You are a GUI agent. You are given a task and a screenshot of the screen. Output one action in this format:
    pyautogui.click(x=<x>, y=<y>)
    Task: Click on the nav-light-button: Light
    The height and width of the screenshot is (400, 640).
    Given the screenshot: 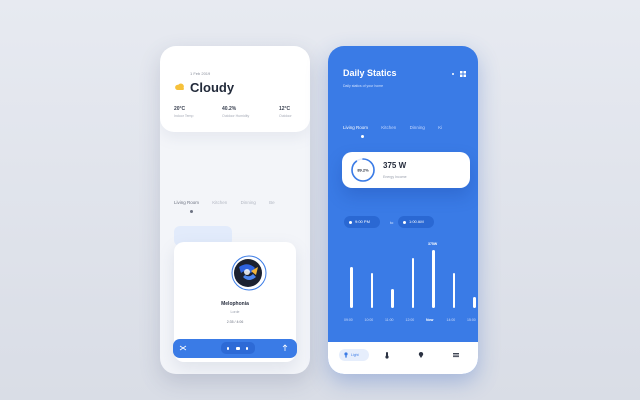 What is the action you would take?
    pyautogui.click(x=354, y=355)
    